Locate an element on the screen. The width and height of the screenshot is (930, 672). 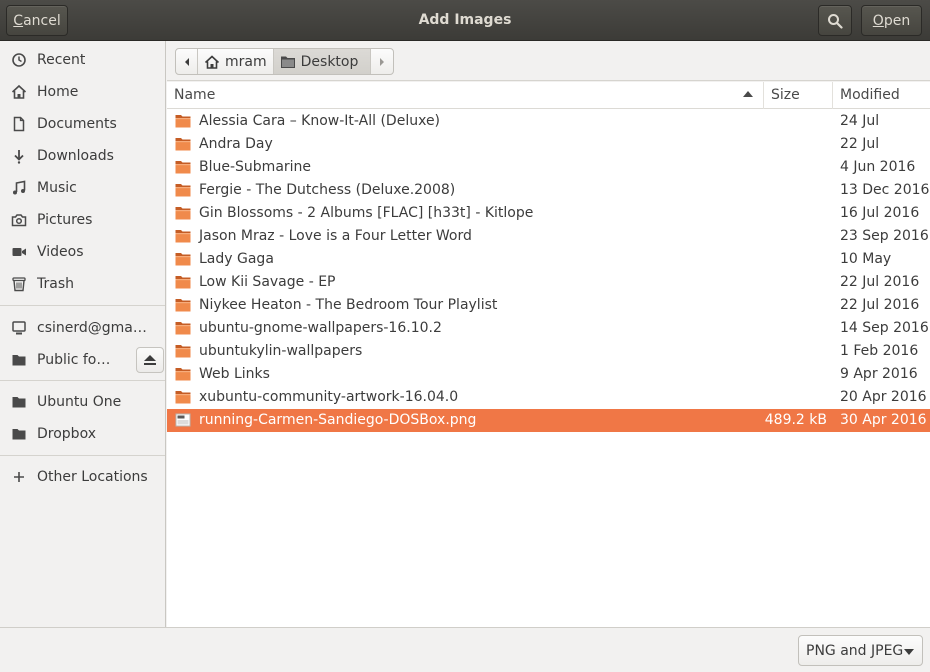
file-name: running-Carmen-Sandiego-DOSBox.png is located at coordinates (338, 420).